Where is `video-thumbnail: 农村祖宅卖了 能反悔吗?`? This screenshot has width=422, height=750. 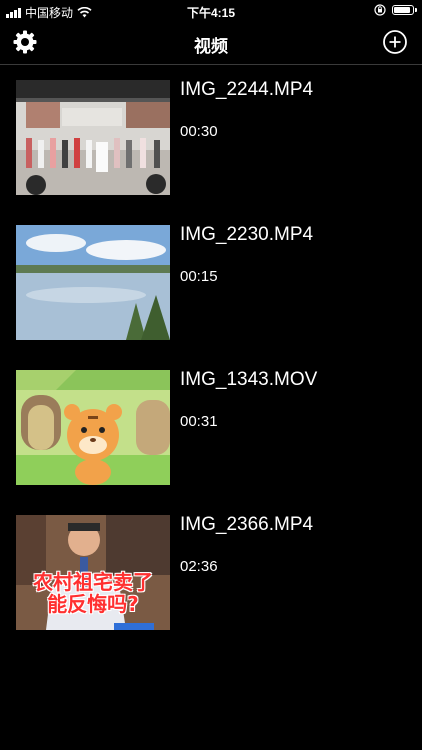 video-thumbnail: 农村祖宅卖了 能反悔吗? is located at coordinates (93, 572).